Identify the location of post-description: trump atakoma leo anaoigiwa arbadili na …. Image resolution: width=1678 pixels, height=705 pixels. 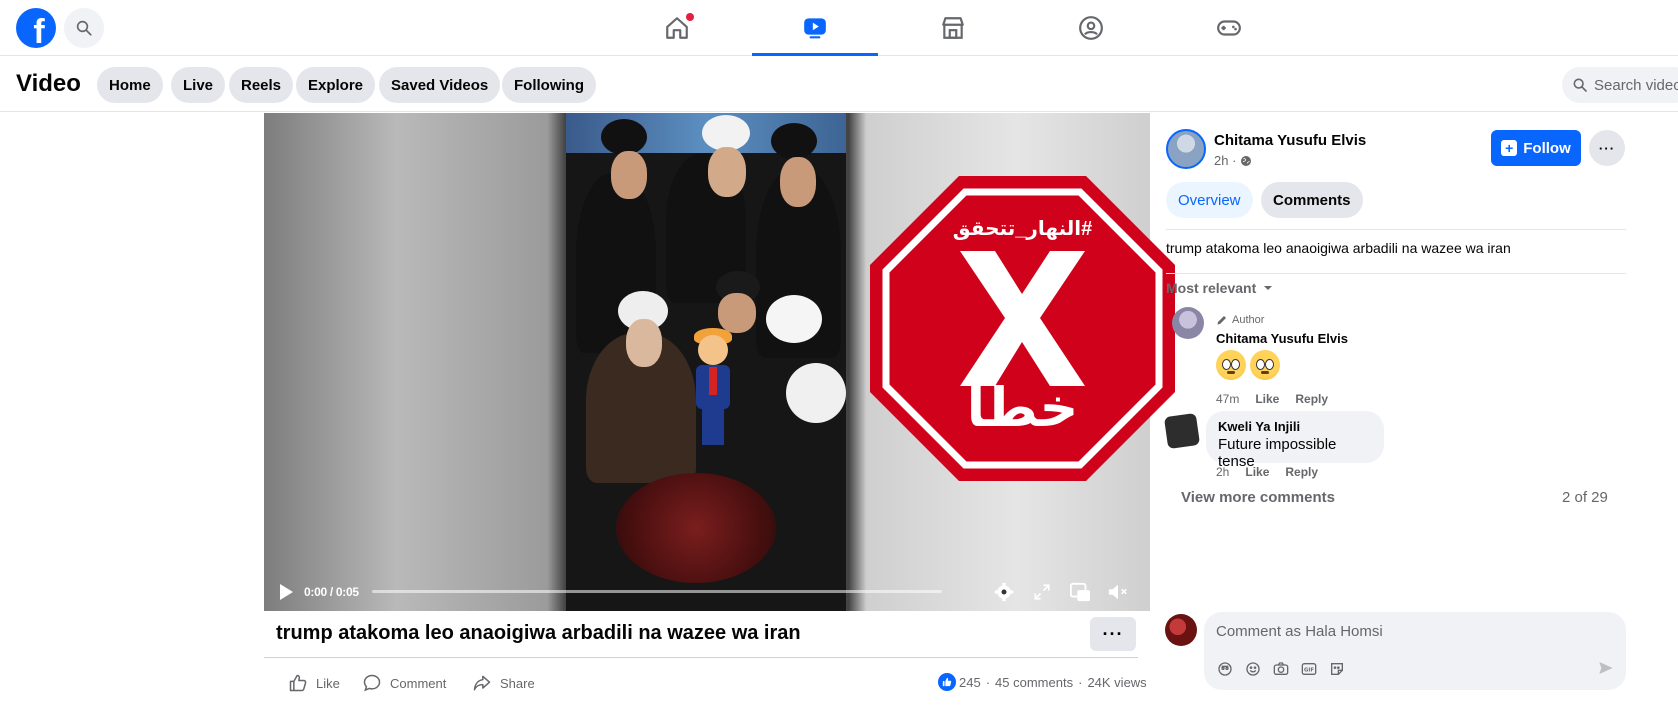
(1338, 248).